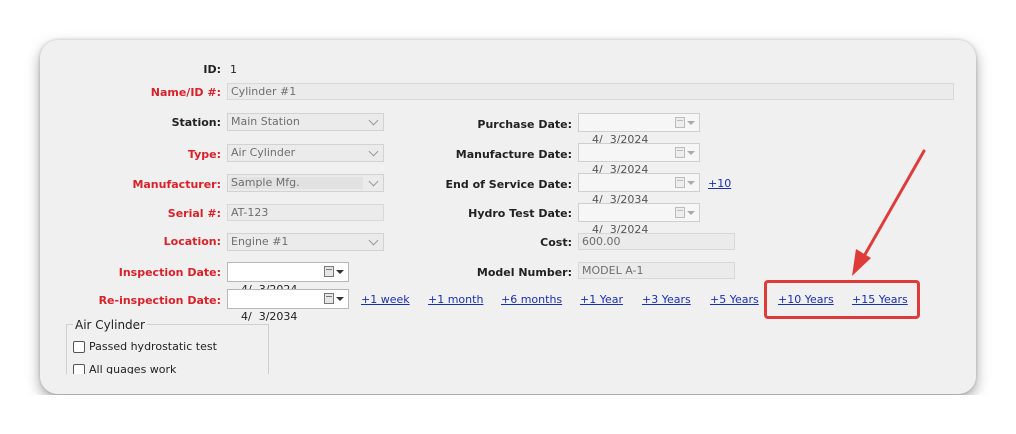 The image size is (1016, 434). Describe the element at coordinates (508, 414) in the screenshot. I see `page-bottom` at that location.